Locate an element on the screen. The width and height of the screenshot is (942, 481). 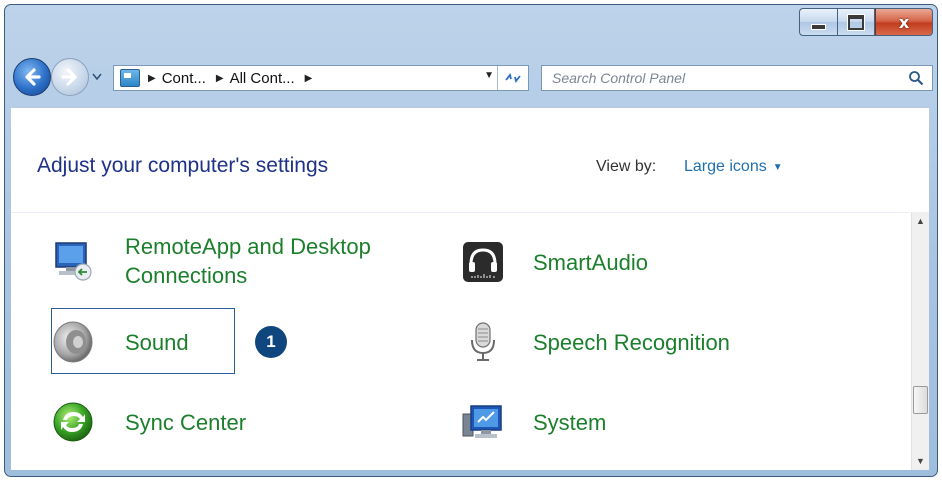
item-sound: Sound is located at coordinates (120, 342).